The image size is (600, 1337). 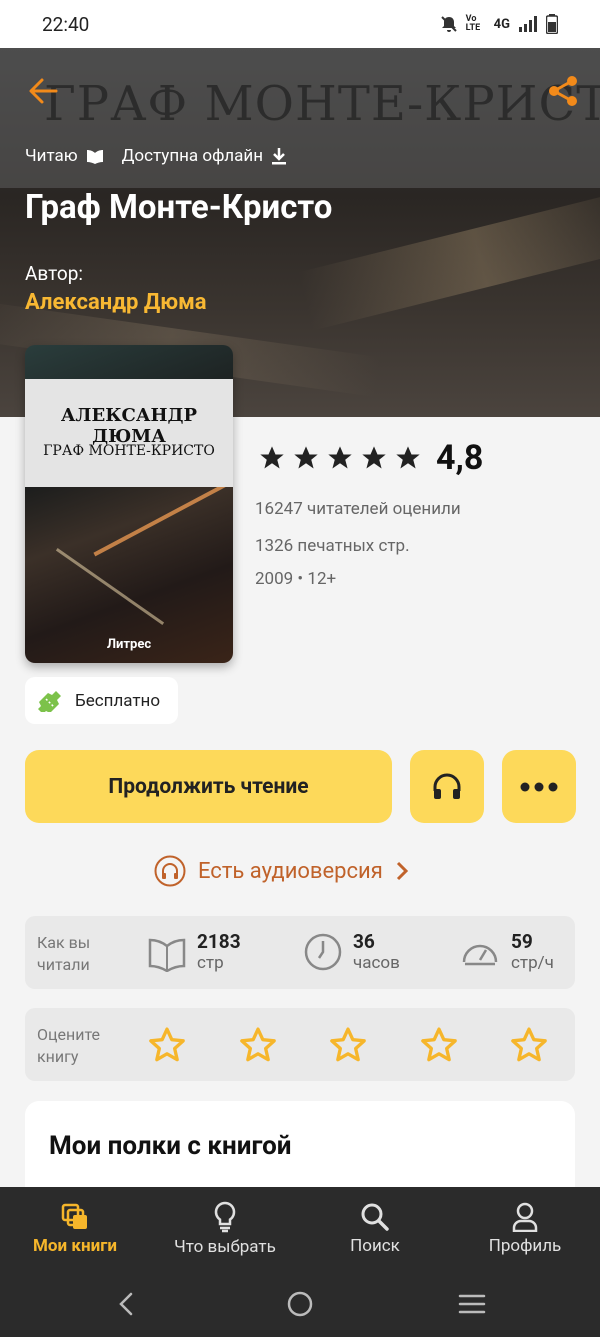 I want to click on nav-home-icon, so click(x=300, y=1304).